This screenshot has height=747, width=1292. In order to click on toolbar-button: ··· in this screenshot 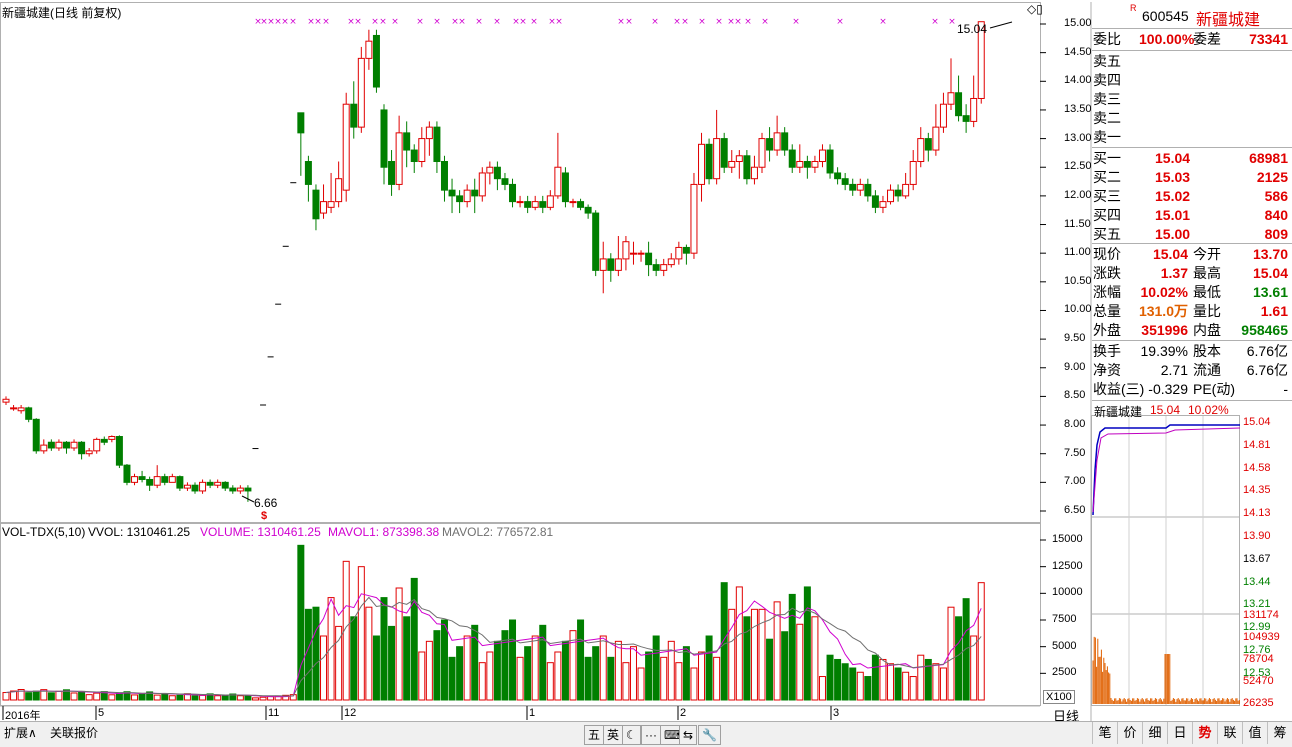, I will do `click(651, 735)`.